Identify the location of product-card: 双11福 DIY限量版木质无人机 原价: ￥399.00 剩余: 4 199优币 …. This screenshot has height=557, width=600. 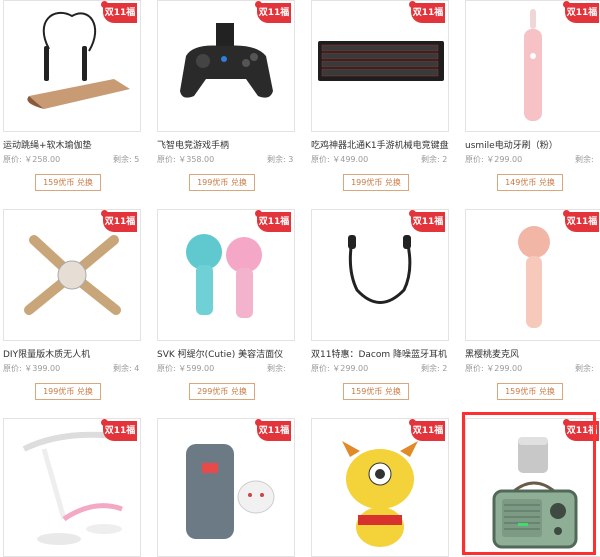
(72, 304).